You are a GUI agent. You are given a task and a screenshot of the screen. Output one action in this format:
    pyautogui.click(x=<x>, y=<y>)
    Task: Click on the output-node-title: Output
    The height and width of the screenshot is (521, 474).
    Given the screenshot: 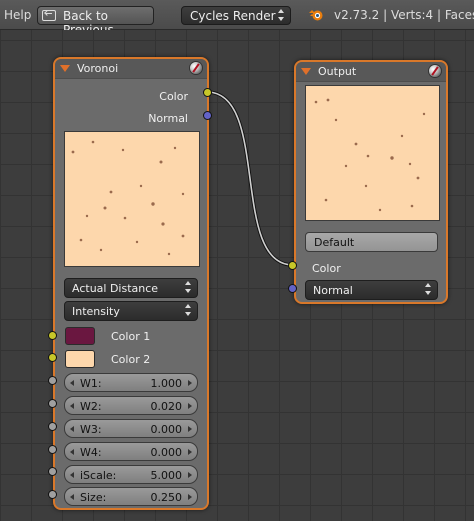 What is the action you would take?
    pyautogui.click(x=337, y=71)
    